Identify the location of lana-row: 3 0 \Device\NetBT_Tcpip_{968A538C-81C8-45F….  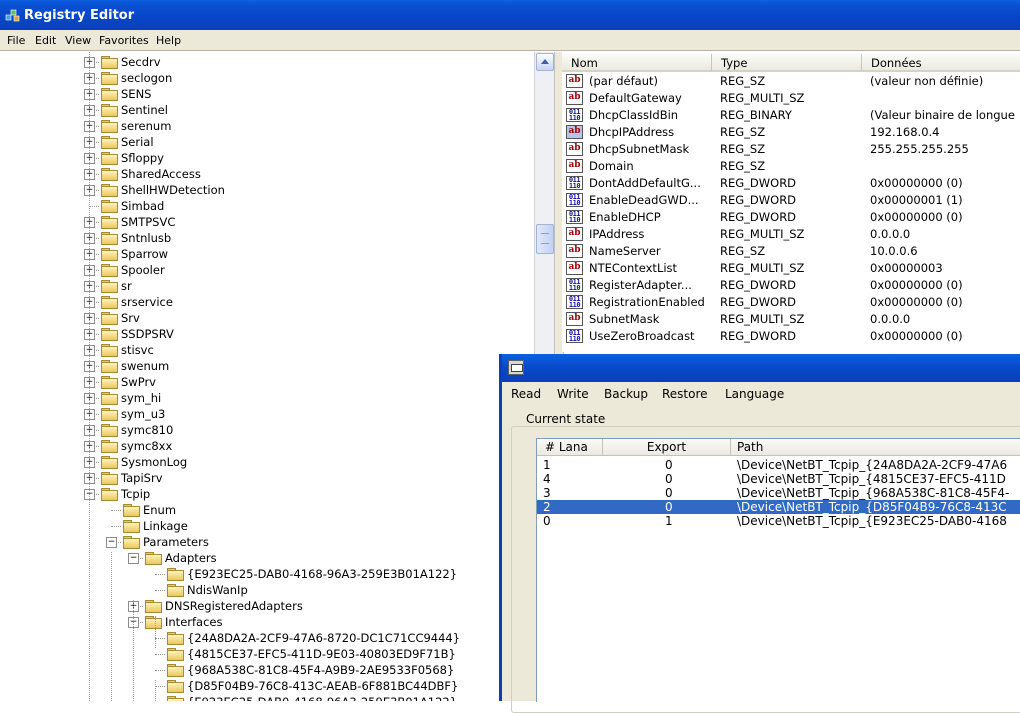
(778, 493).